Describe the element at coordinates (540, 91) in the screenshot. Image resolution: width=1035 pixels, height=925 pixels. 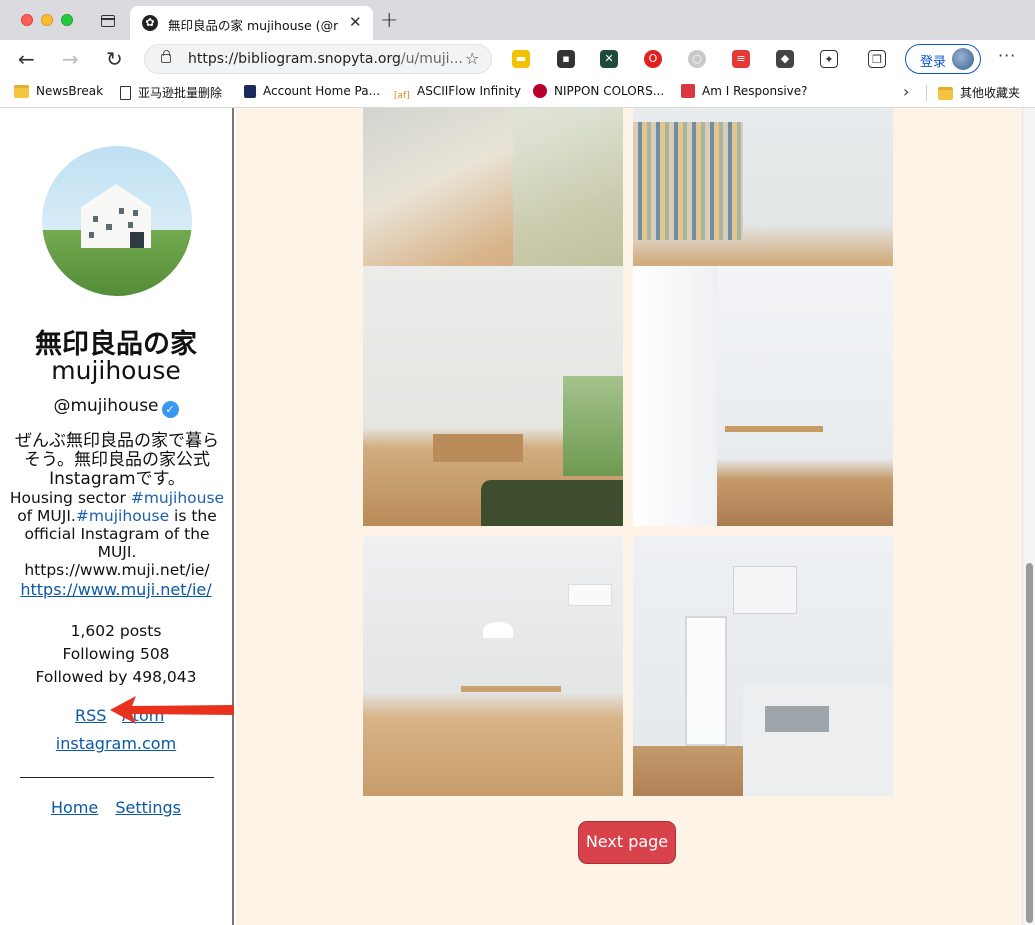
I see `circle-icon` at that location.